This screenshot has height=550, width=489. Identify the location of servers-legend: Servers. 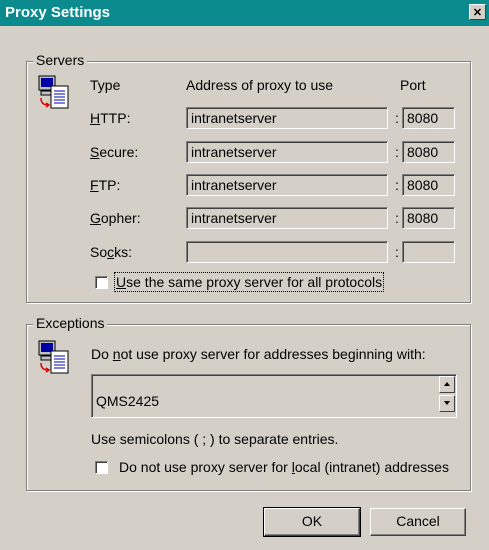
(60, 60).